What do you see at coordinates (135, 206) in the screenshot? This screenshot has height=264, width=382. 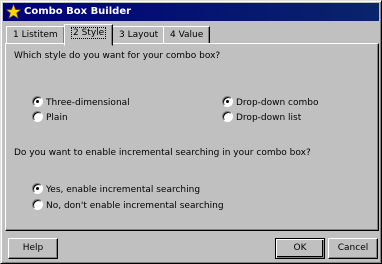 I see `radio-label: No, don't enable incremental searching` at bounding box center [135, 206].